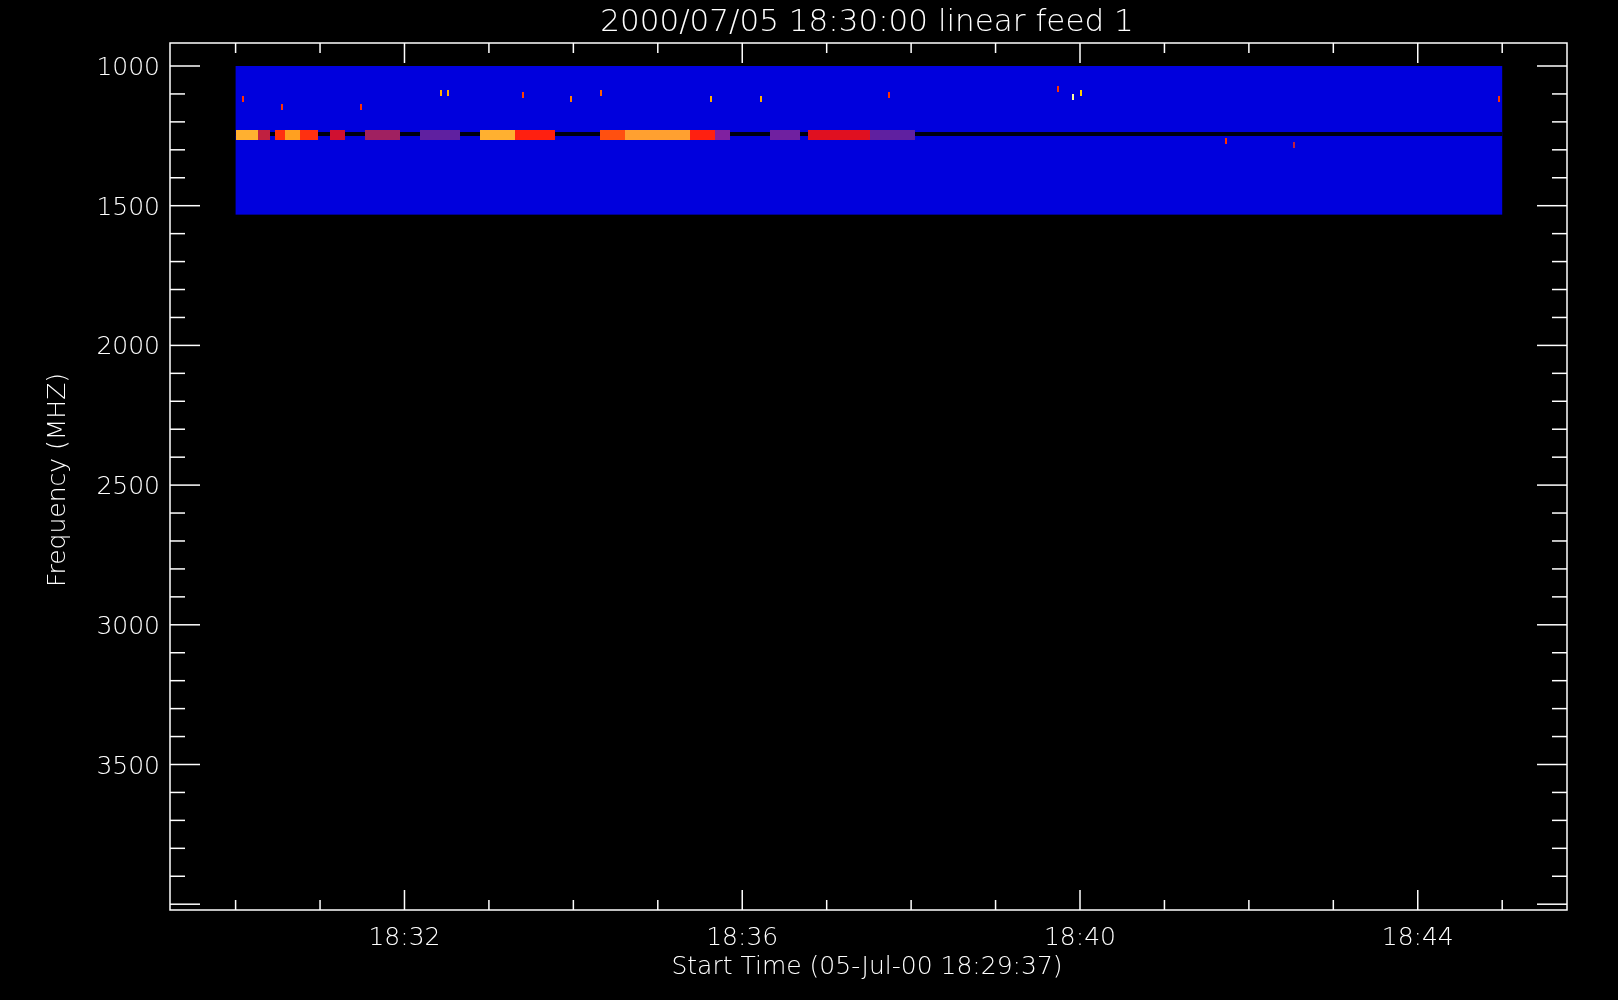 The image size is (1618, 1000). Describe the element at coordinates (56, 480) in the screenshot. I see `y-axis-label: Frequency (MHZ)` at that location.